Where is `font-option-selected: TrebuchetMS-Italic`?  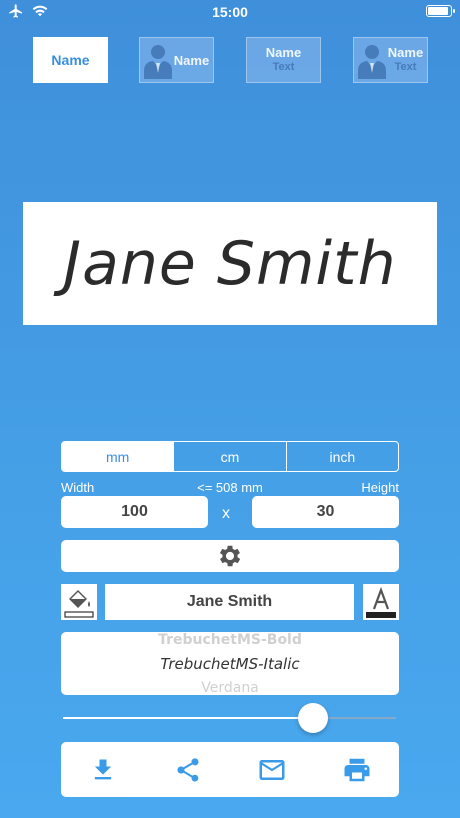 font-option-selected: TrebuchetMS-Italic is located at coordinates (230, 664).